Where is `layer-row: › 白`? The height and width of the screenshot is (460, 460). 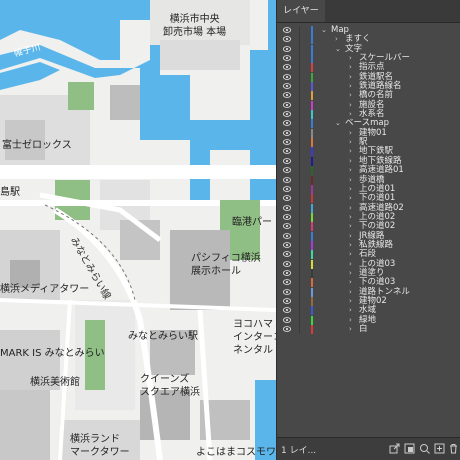
layer-row: › 白 is located at coordinates (368, 329).